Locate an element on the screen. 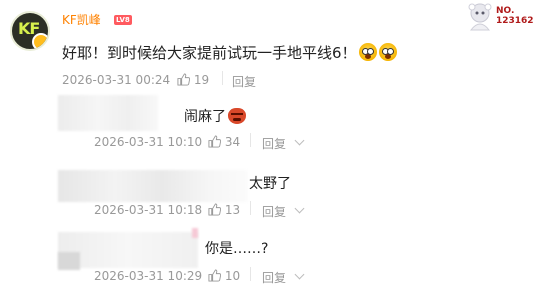 This screenshot has width=550, height=292. reply-text: 闹麻了 is located at coordinates (215, 116).